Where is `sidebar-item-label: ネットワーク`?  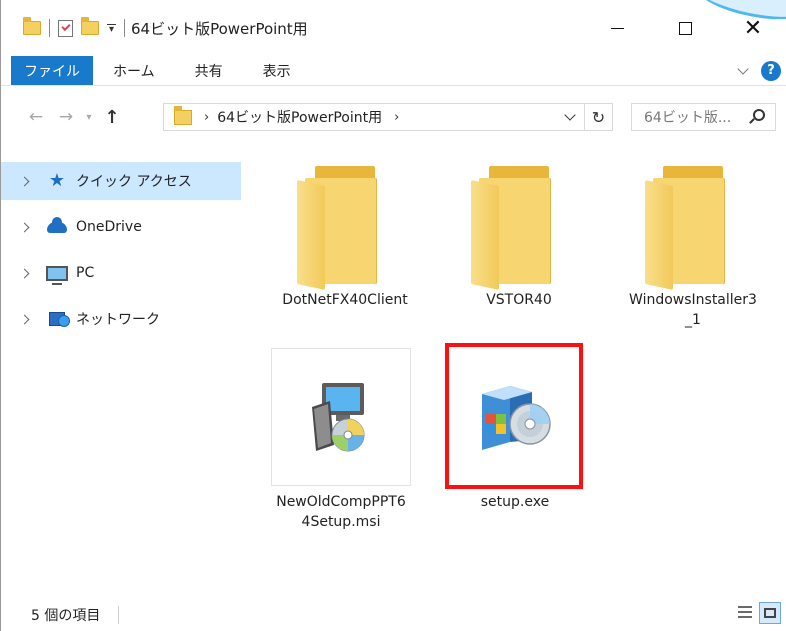
sidebar-item-label: ネットワーク is located at coordinates (118, 320).